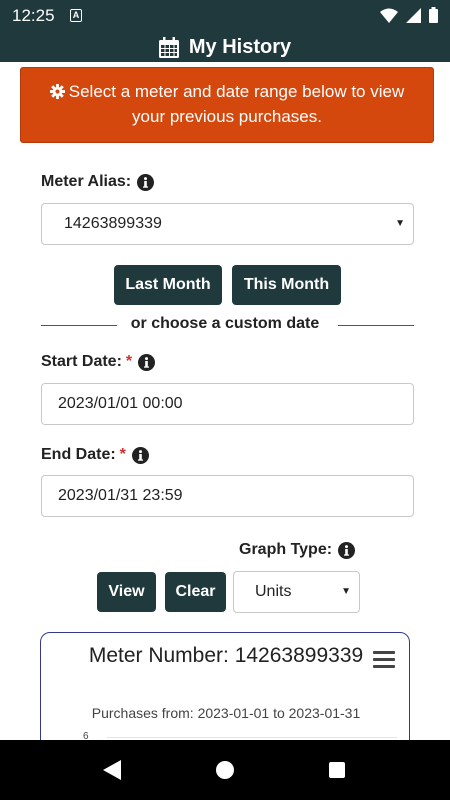 This screenshot has width=450, height=800. I want to click on end-date-label-text: End Date:, so click(78, 454).